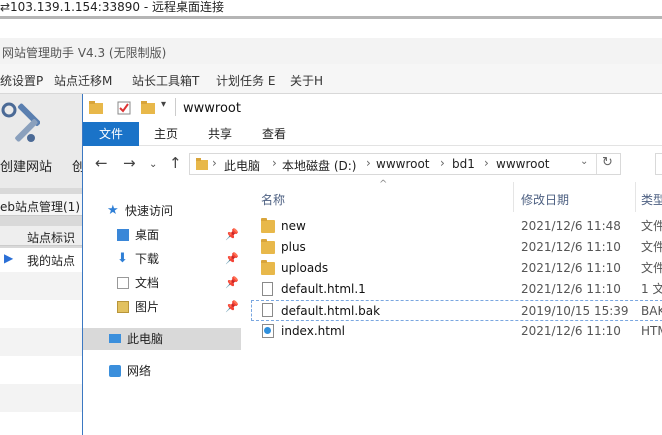 This screenshot has width=662, height=435. What do you see at coordinates (331, 311) in the screenshot?
I see `file-name: default.html.bak` at bounding box center [331, 311].